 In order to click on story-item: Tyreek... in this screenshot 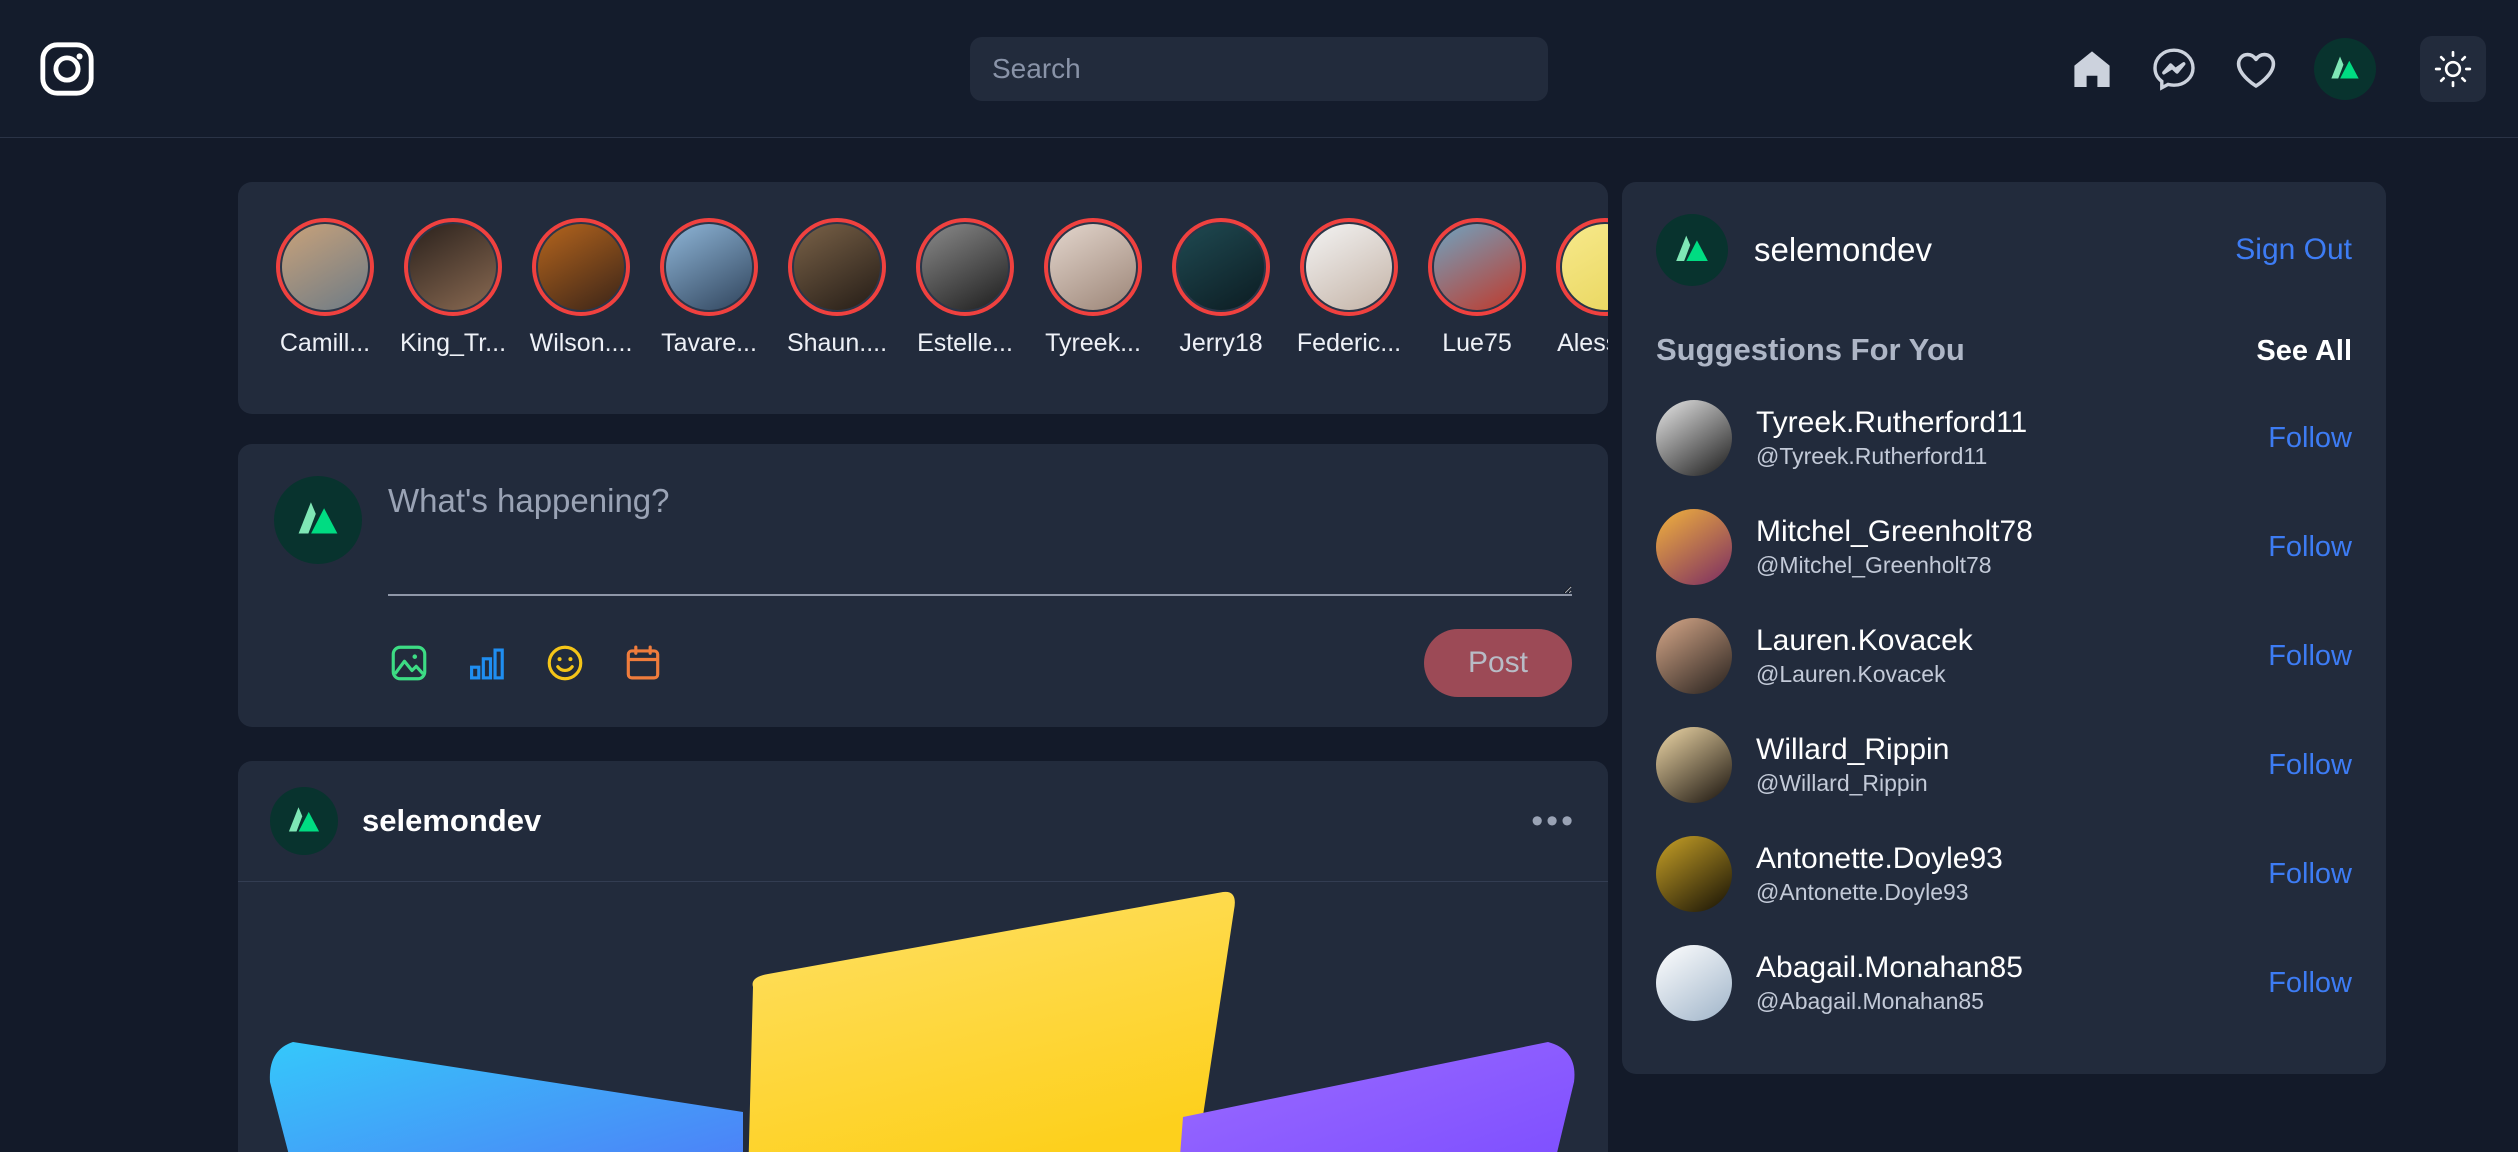, I will do `click(1093, 288)`.